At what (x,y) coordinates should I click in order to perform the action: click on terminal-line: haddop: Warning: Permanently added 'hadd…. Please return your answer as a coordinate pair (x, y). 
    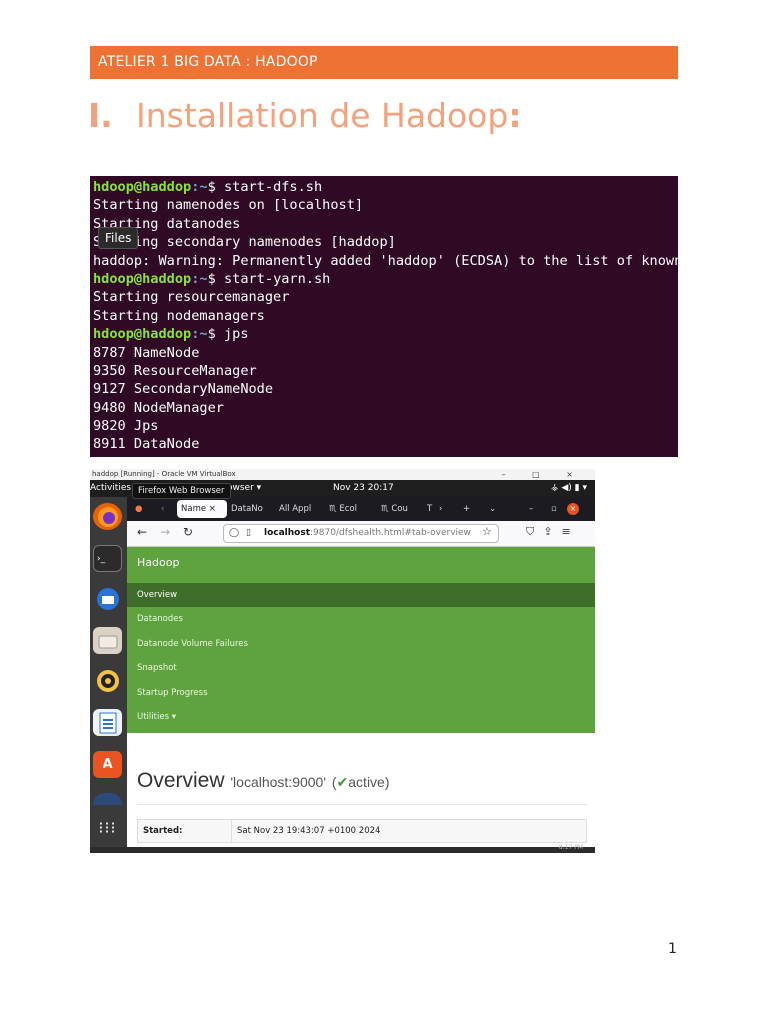
    Looking at the image, I should click on (385, 260).